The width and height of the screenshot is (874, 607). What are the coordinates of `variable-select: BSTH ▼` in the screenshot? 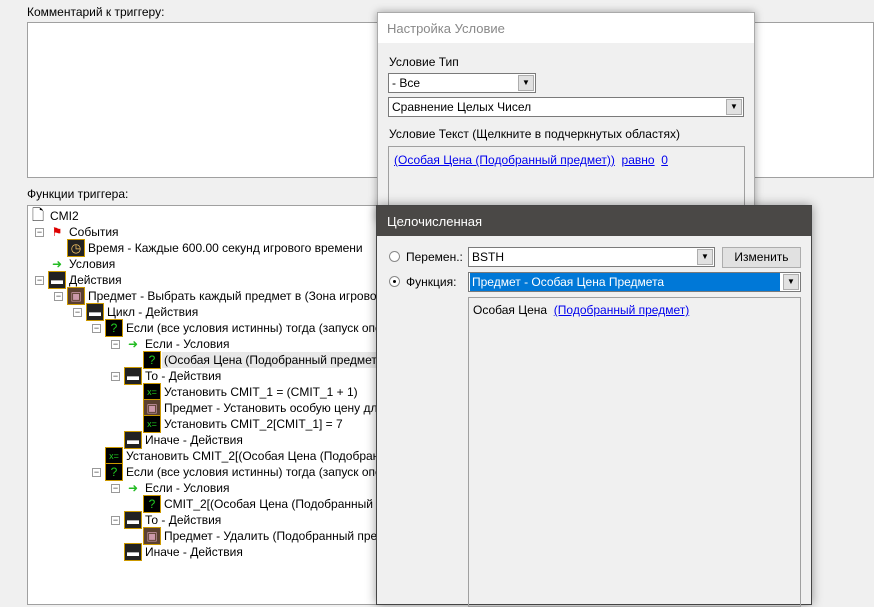 It's located at (591, 257).